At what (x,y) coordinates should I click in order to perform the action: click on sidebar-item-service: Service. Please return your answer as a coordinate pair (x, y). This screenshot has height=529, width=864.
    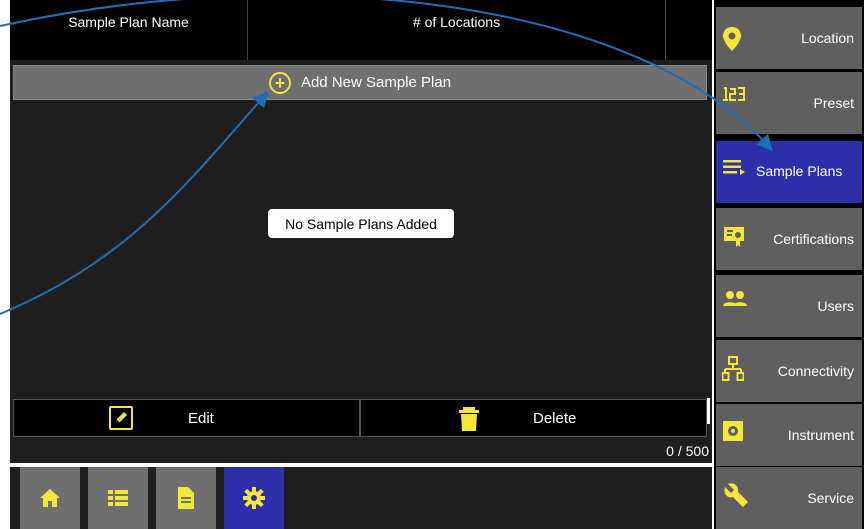
    Looking at the image, I should click on (789, 498).